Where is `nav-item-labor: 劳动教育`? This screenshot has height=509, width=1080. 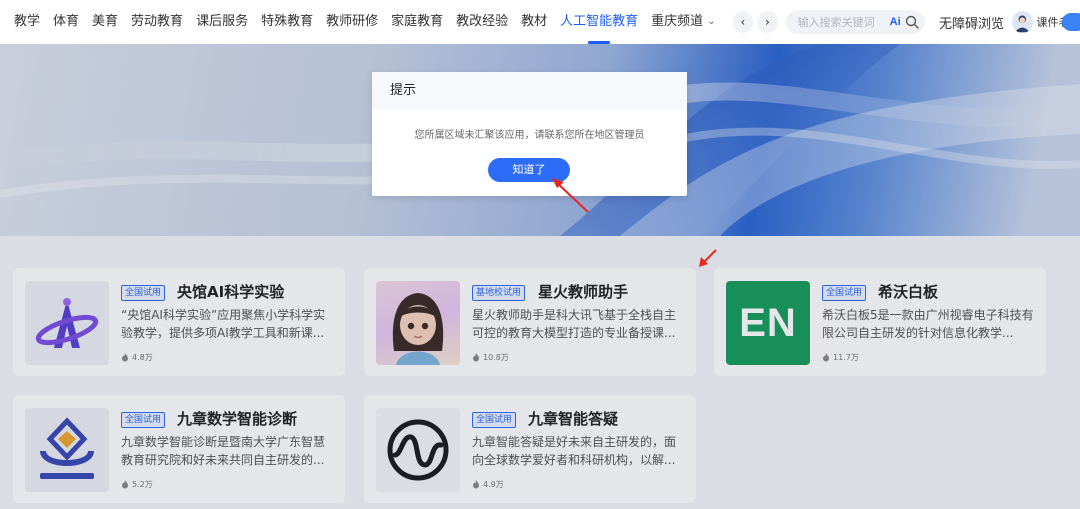 nav-item-labor: 劳动教育 is located at coordinates (157, 22).